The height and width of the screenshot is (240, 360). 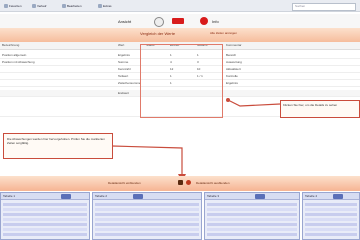 I want to click on red-action-button, so click(x=178, y=21).